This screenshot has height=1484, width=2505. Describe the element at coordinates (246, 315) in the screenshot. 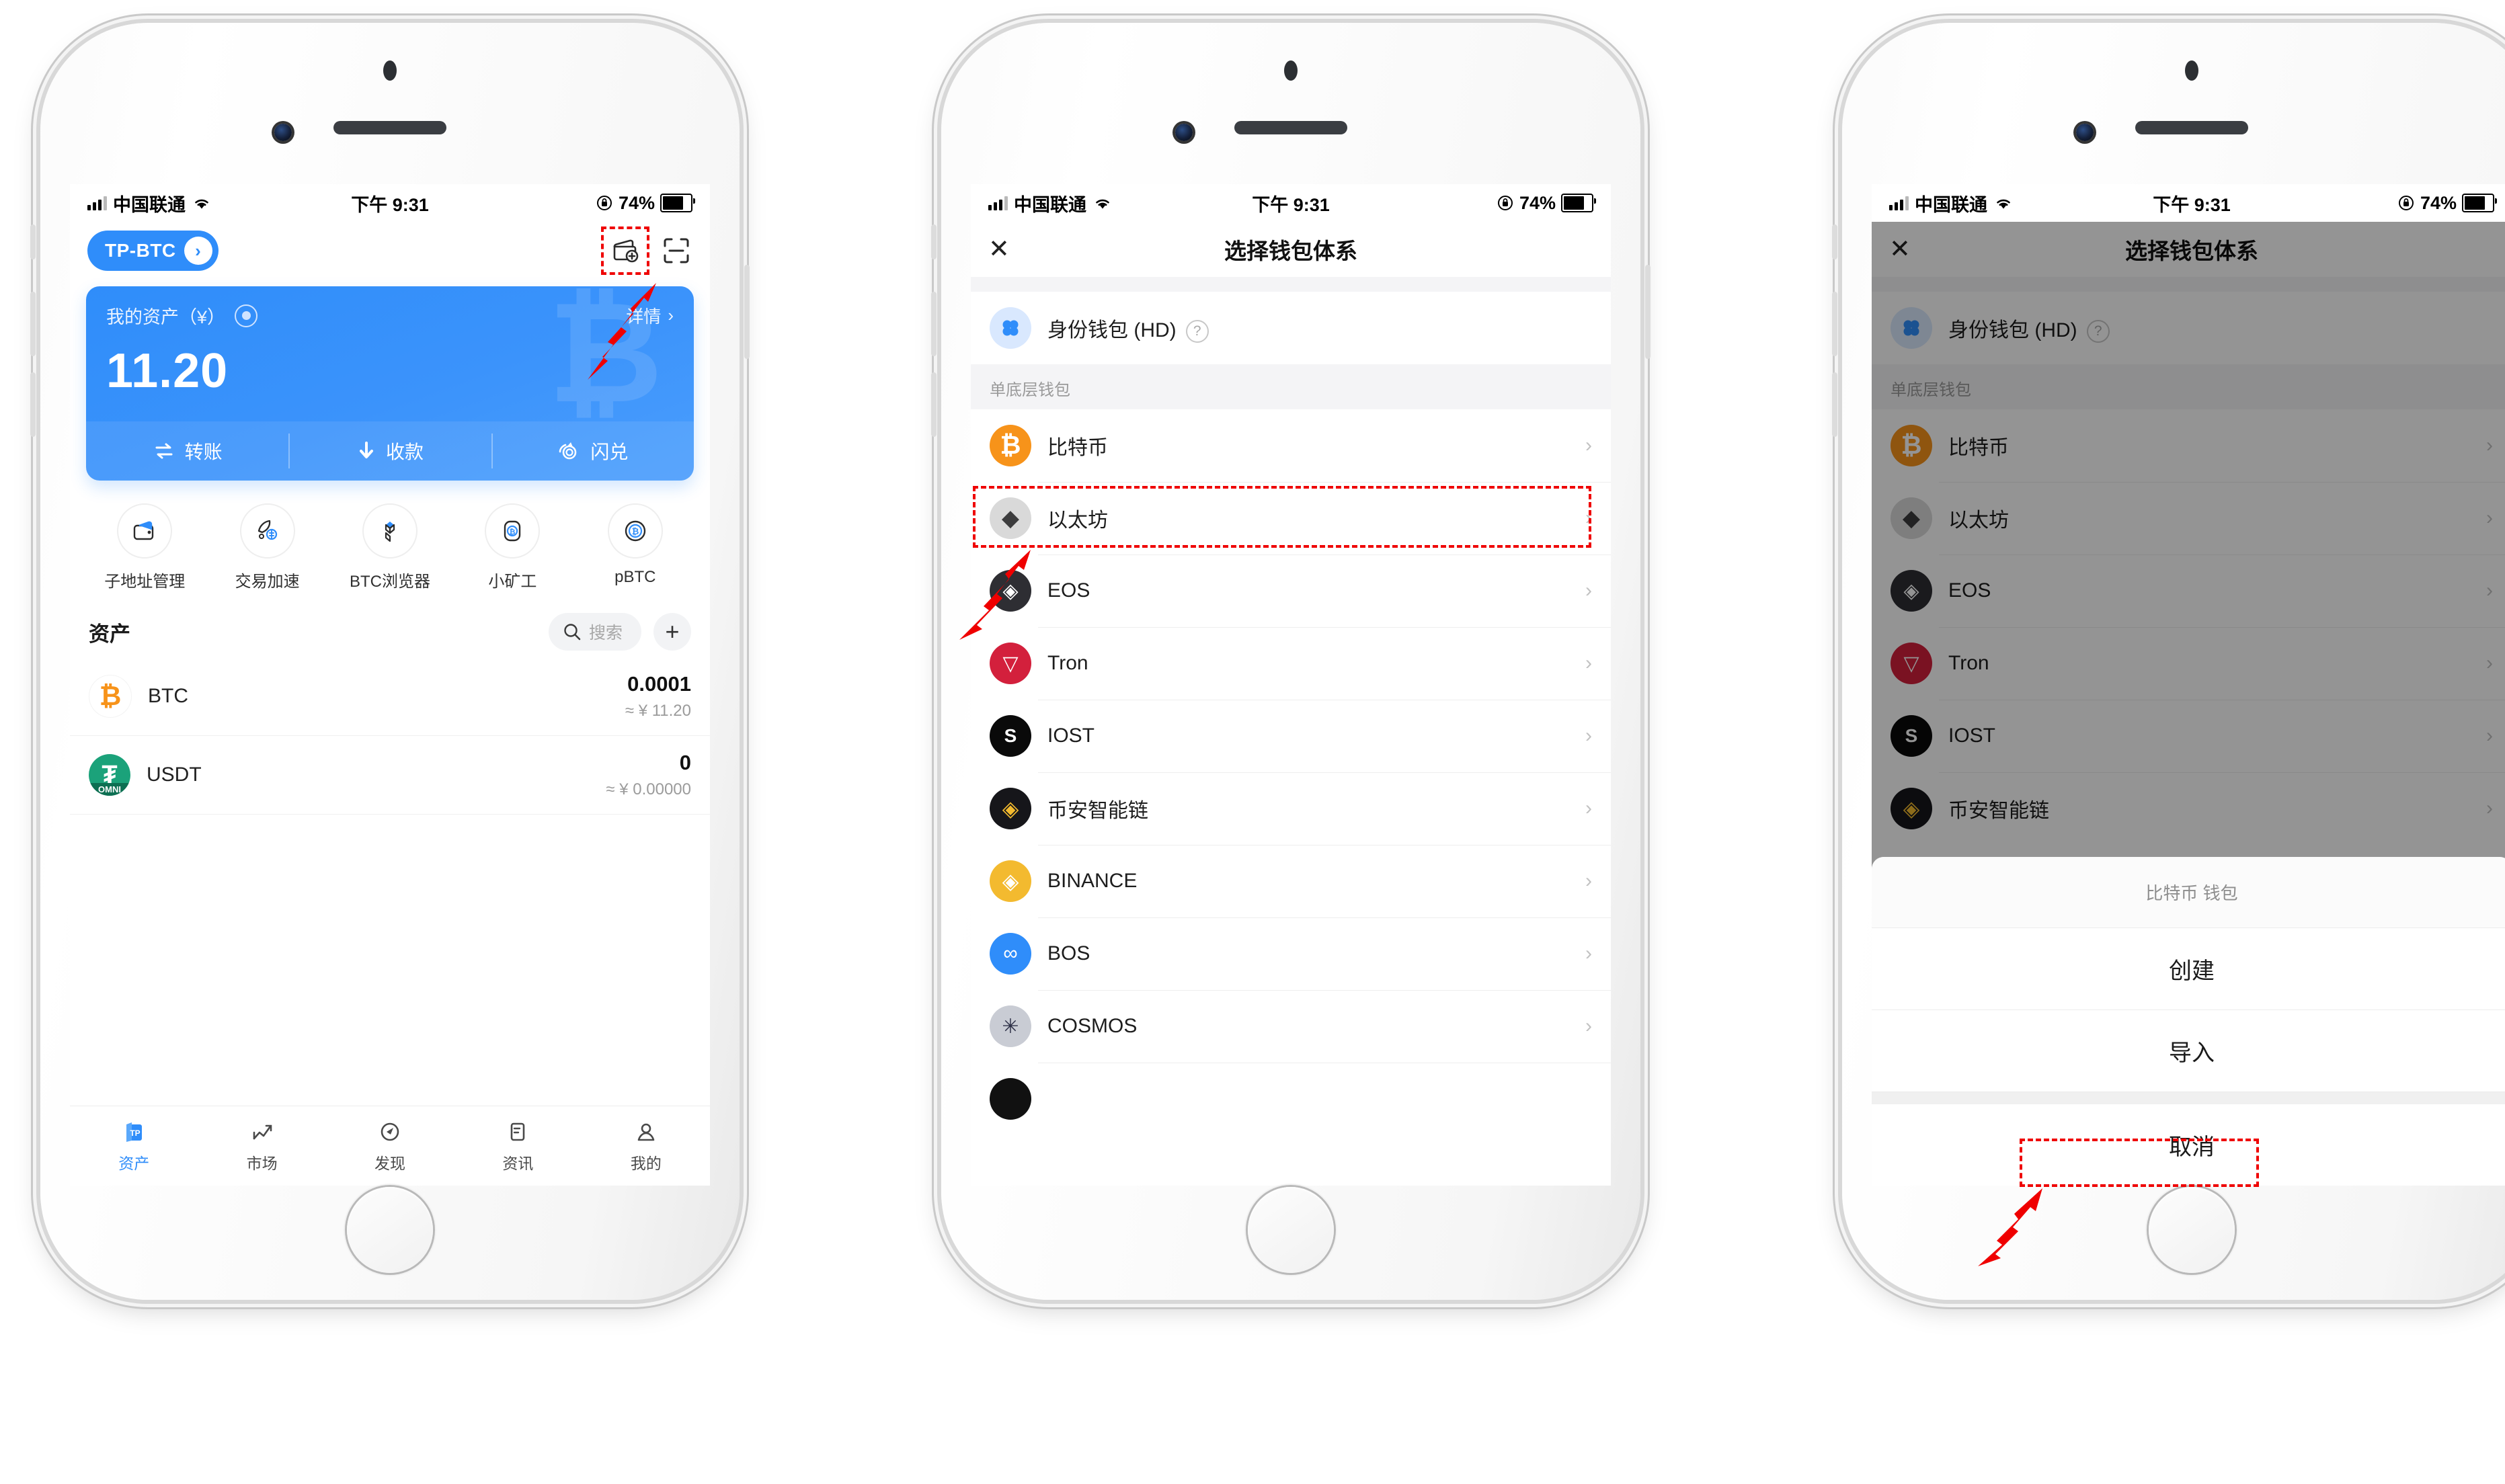

I see `eye-toggle-icon` at that location.